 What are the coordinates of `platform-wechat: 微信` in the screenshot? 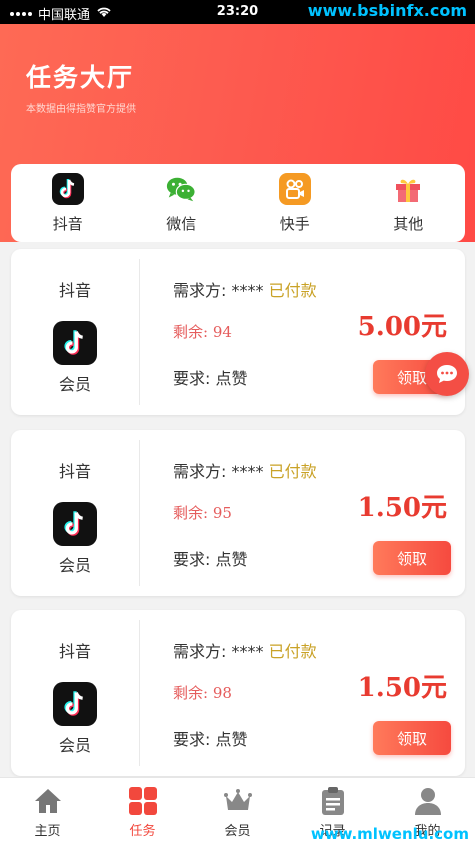 It's located at (182, 203).